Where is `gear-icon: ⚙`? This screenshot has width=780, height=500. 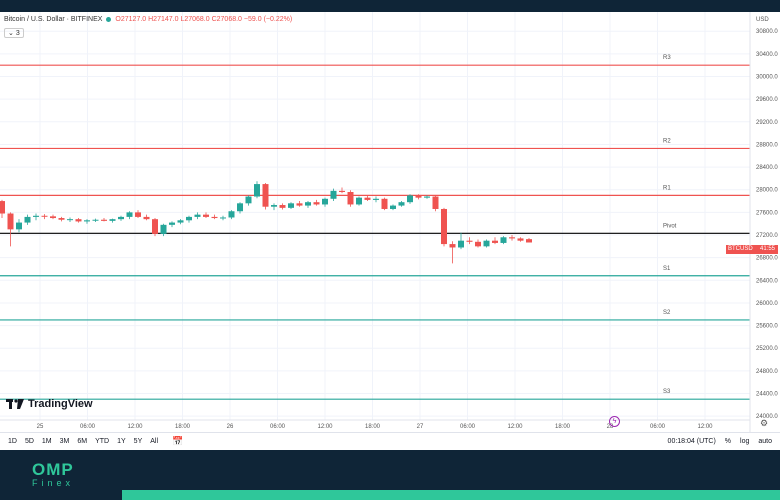
gear-icon: ⚙ is located at coordinates (764, 423).